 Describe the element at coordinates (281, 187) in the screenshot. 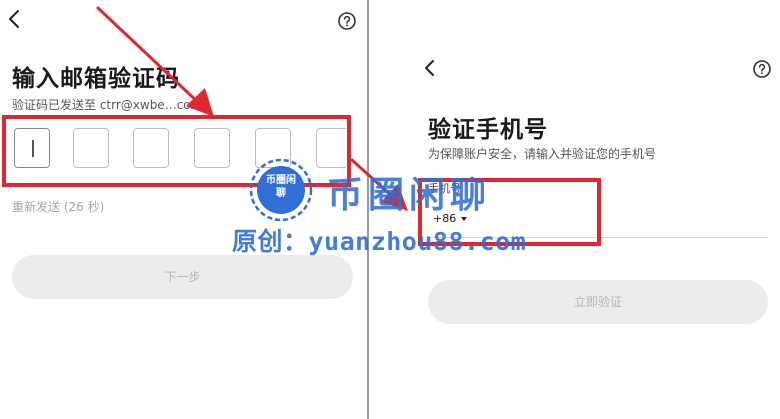

I see `watermark-logo-text: 币圈闲聊` at that location.